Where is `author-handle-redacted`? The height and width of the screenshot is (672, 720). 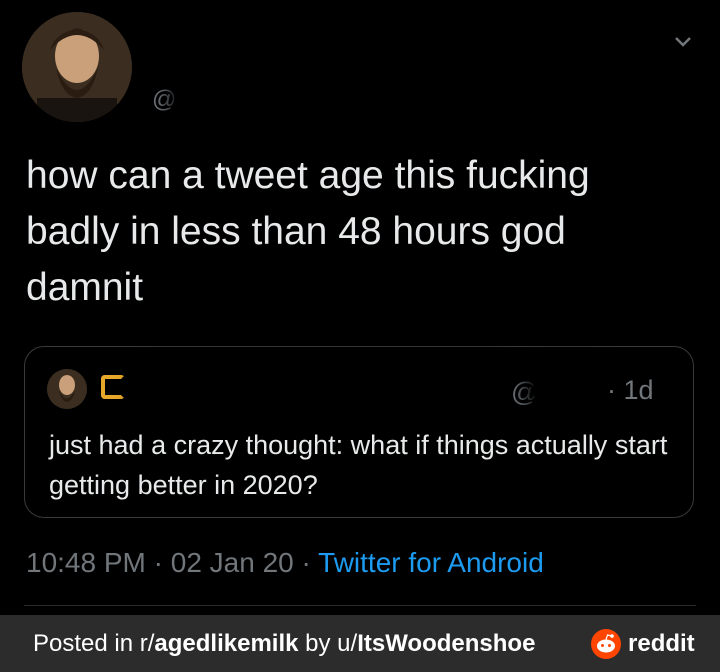
author-handle-redacted is located at coordinates (288, 98).